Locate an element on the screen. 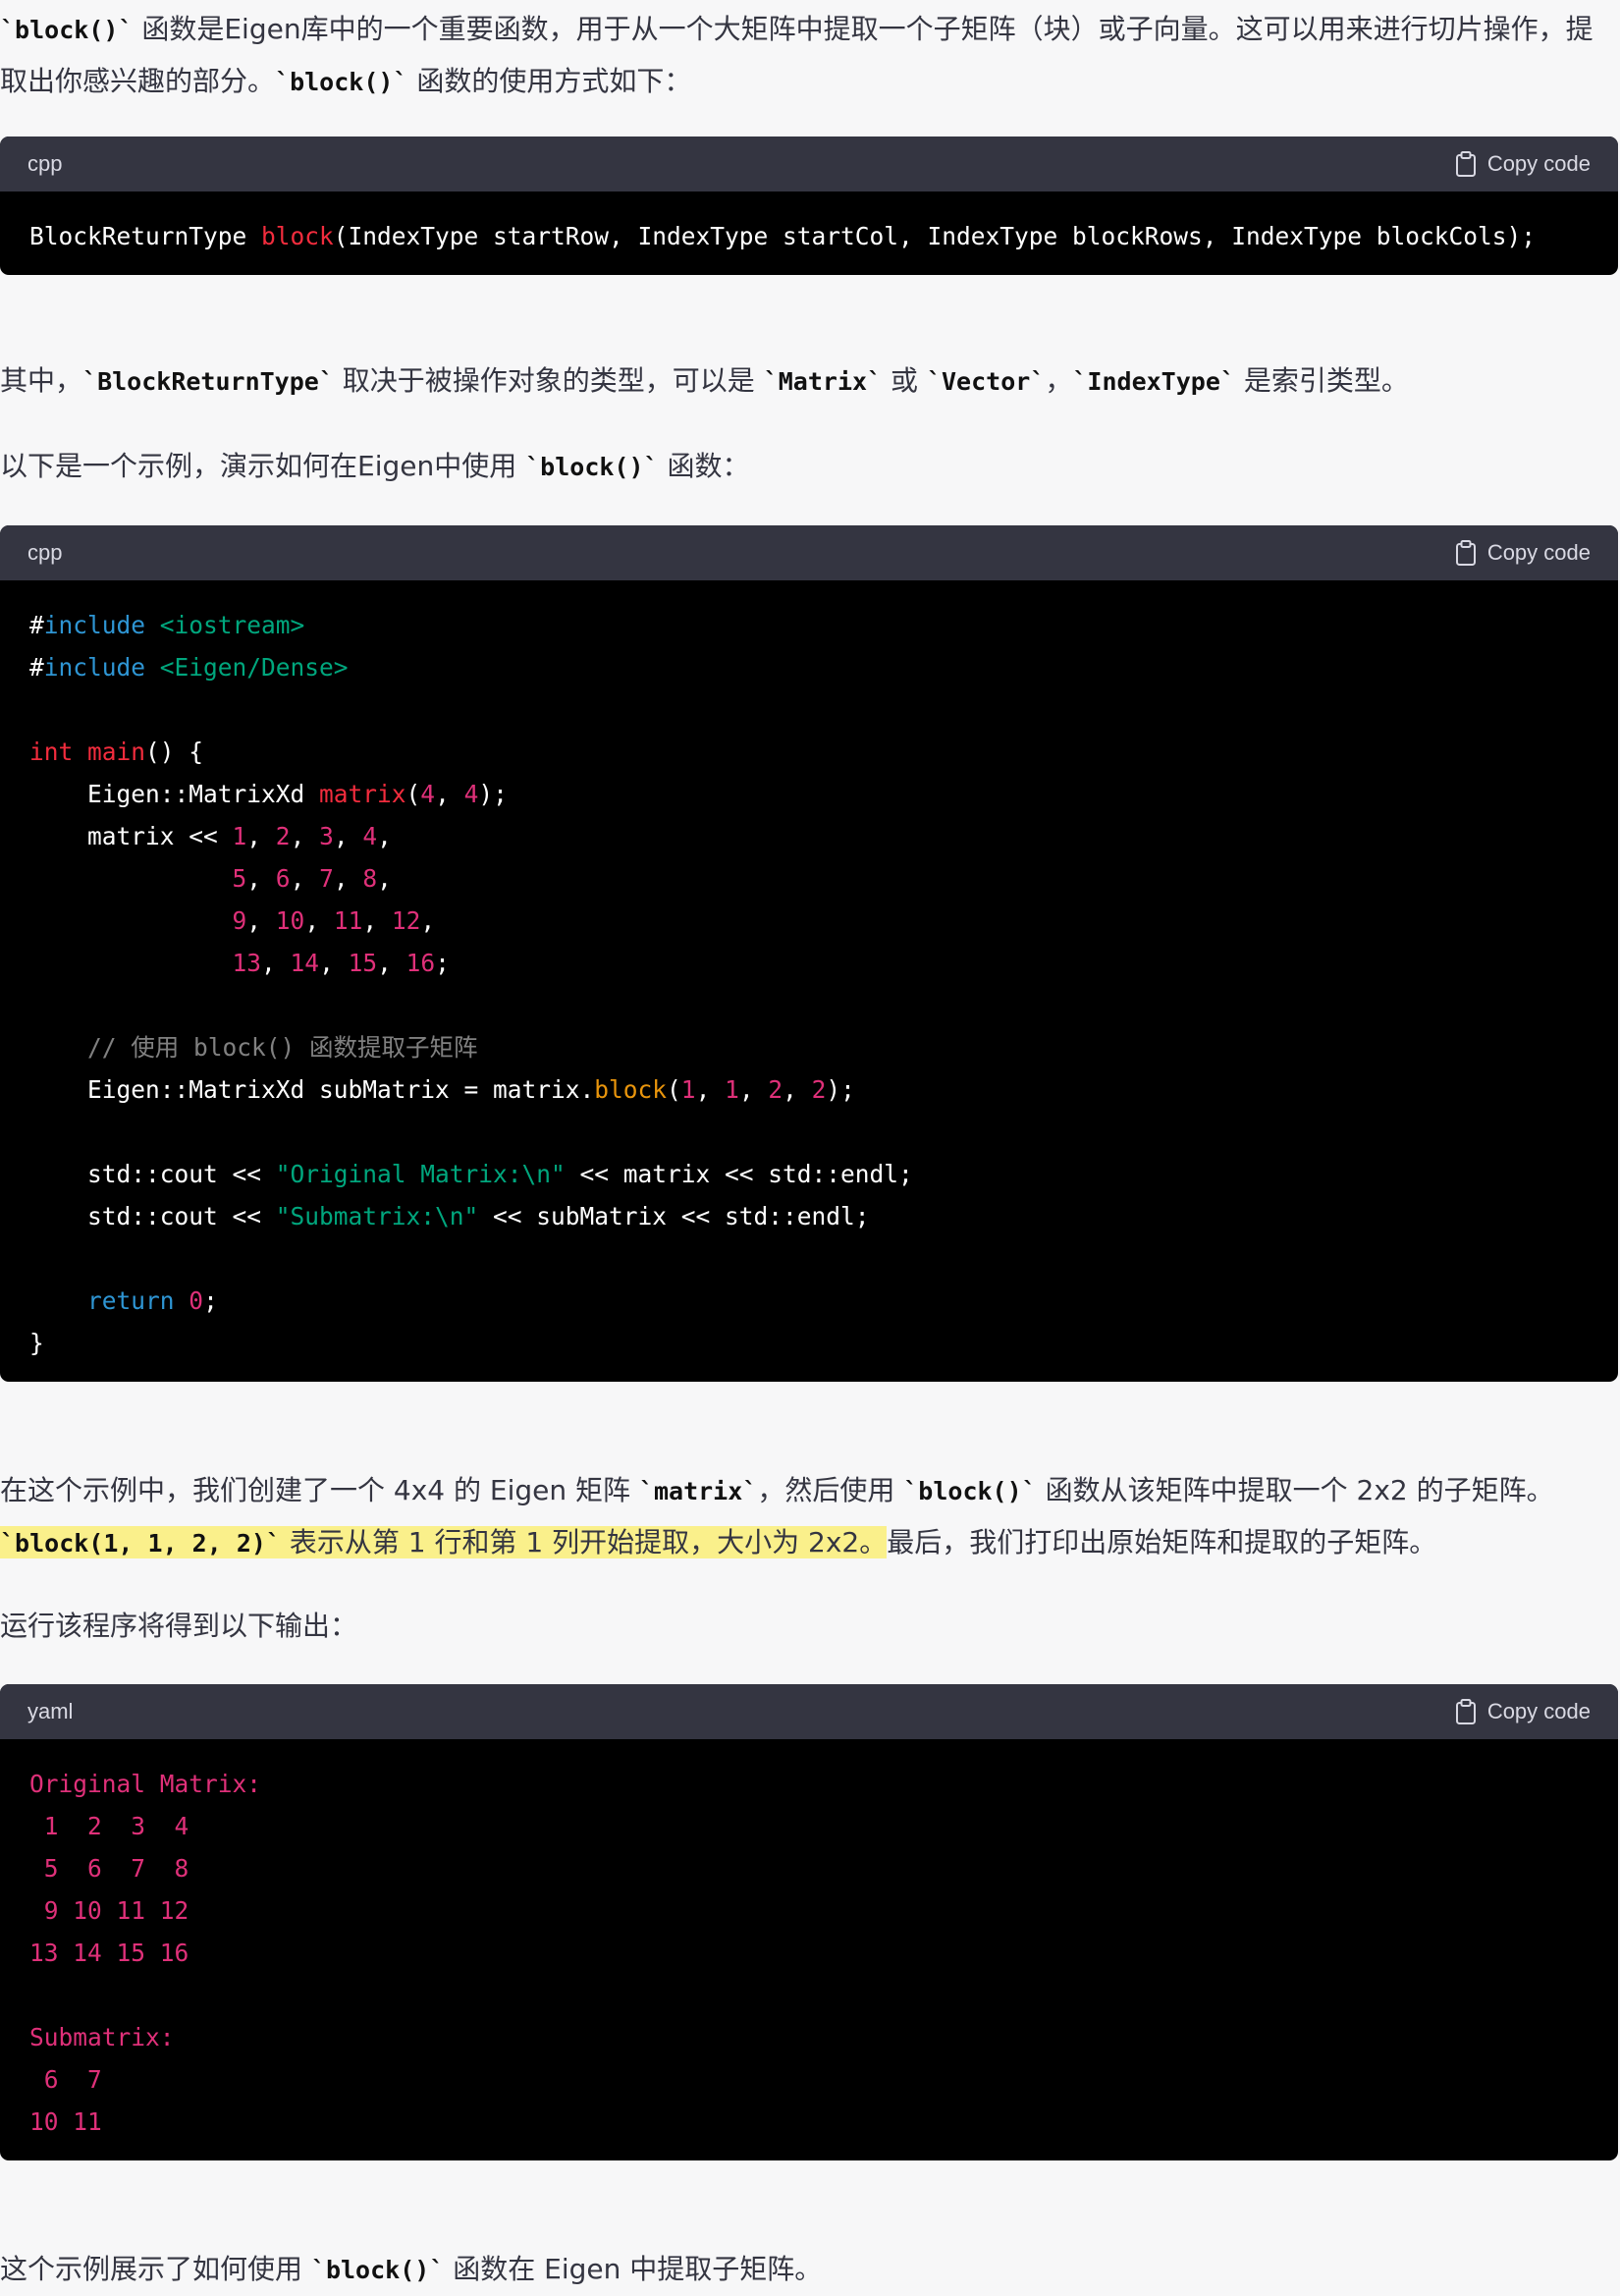 The height and width of the screenshot is (2296, 1620). code-token: 11 is located at coordinates (348, 920).